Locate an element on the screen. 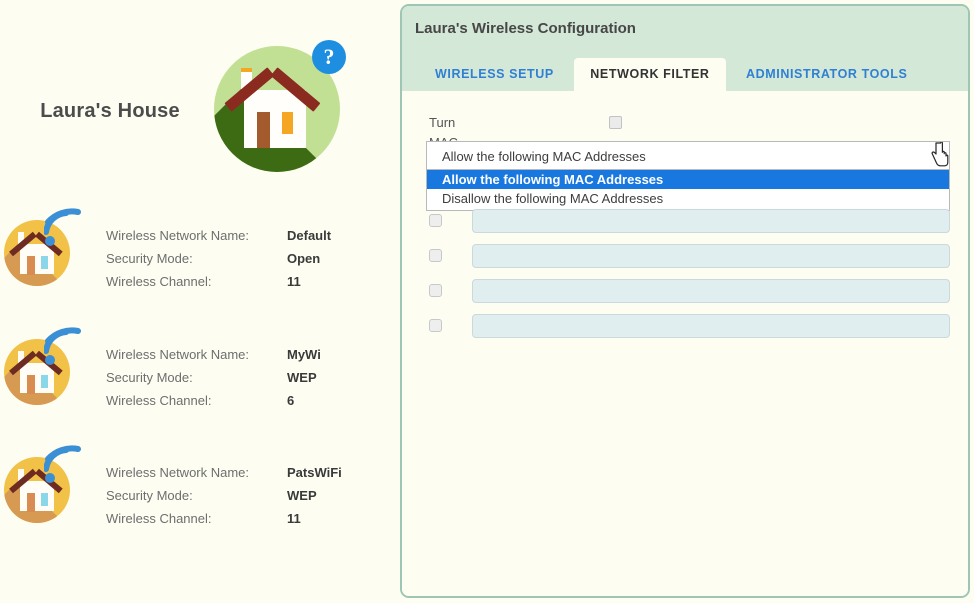 The image size is (974, 603). tab-network-filter: NETWORK FILTER is located at coordinates (650, 74).